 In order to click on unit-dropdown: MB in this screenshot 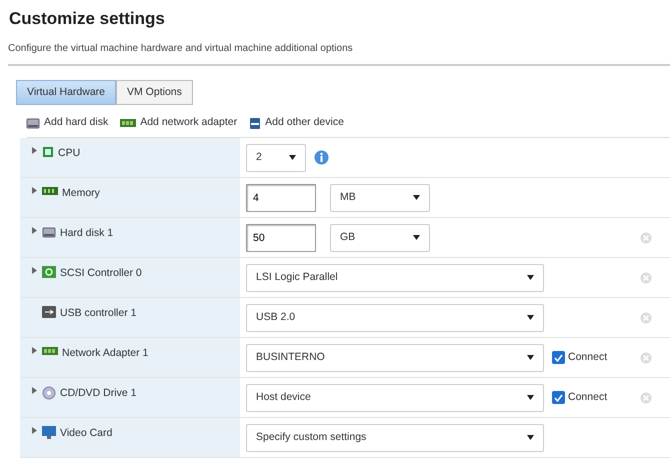, I will do `click(380, 198)`.